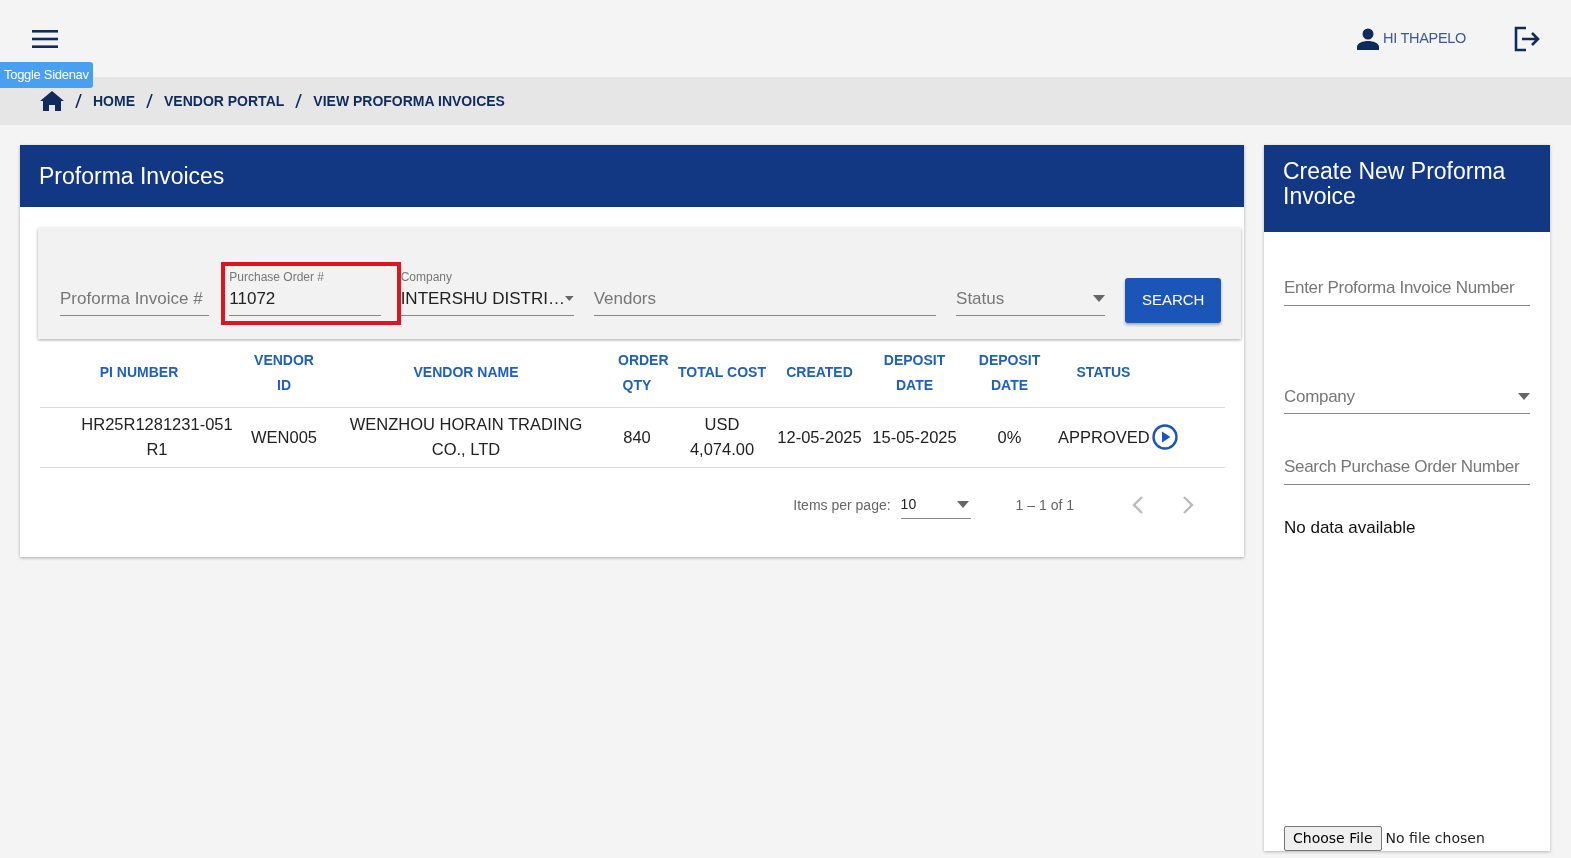  What do you see at coordinates (46, 75) in the screenshot?
I see `tooltip: Toggle Sidenav` at bounding box center [46, 75].